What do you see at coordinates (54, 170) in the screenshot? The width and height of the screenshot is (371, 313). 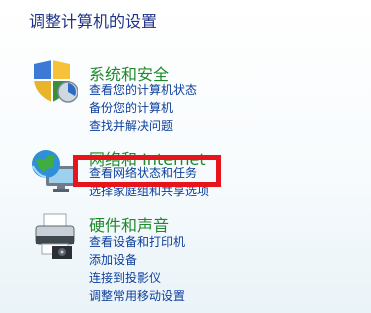 I see `network-globe-icon` at bounding box center [54, 170].